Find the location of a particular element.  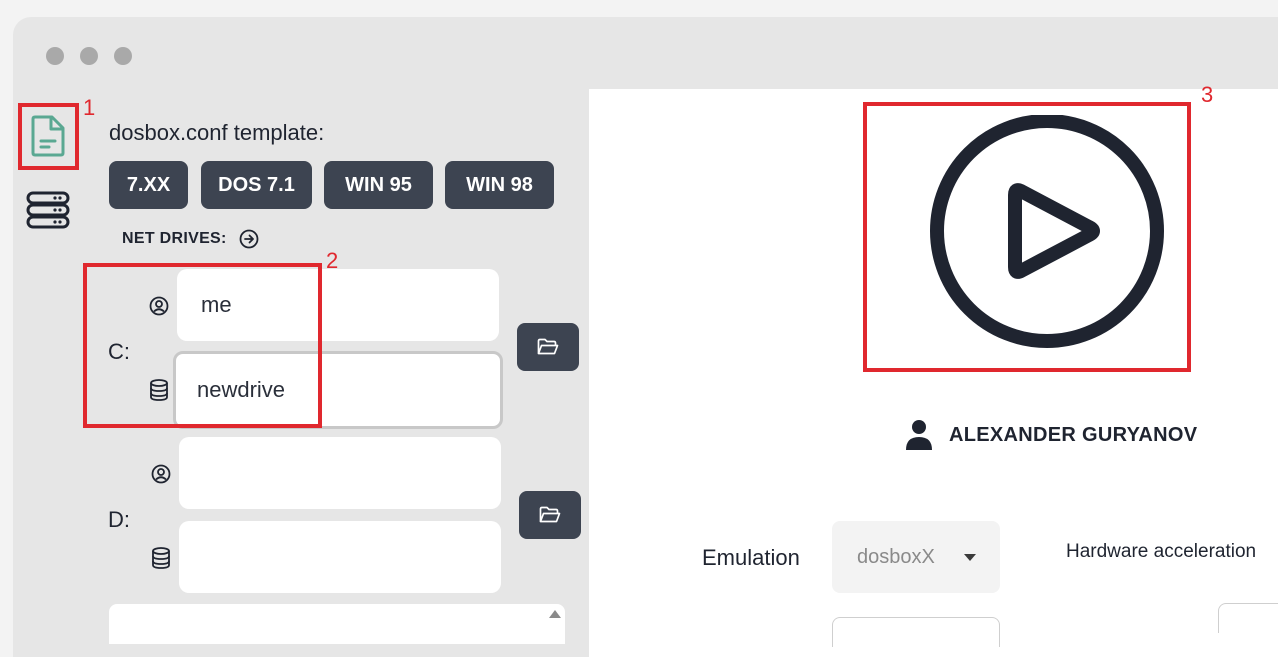

user-icon is located at coordinates (919, 435).